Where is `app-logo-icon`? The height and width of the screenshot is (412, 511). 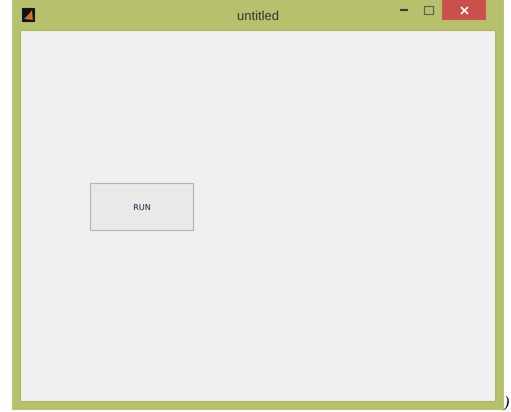 app-logo-icon is located at coordinates (28, 15).